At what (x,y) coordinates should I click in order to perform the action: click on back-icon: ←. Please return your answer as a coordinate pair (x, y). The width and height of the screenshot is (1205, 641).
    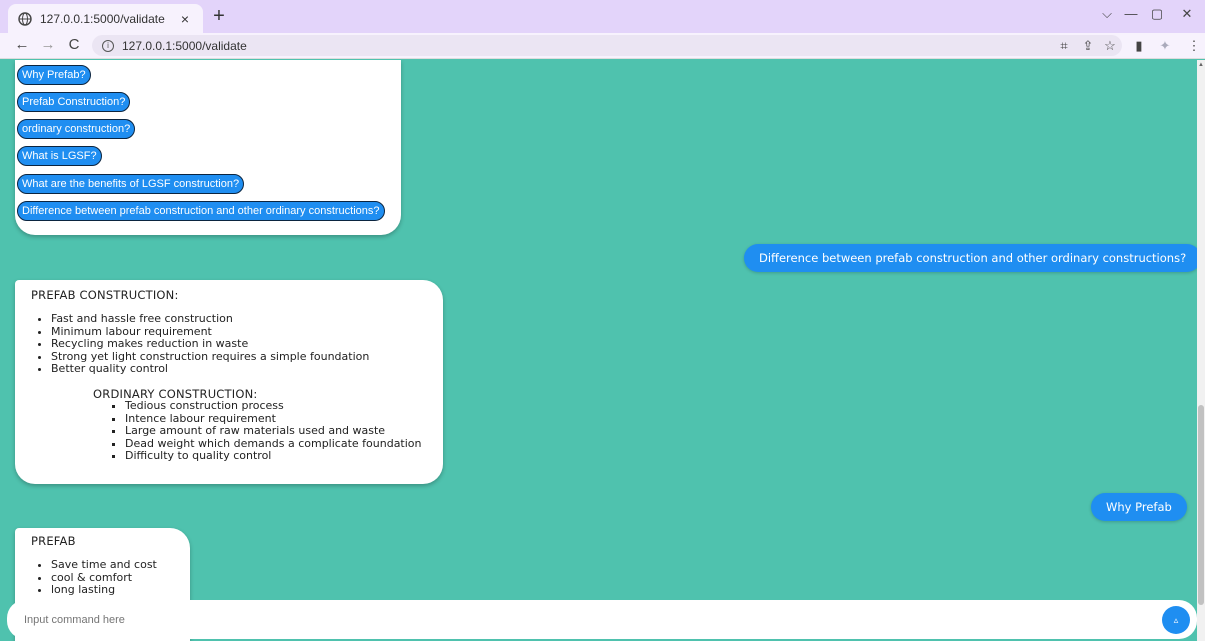
    Looking at the image, I should click on (22, 44).